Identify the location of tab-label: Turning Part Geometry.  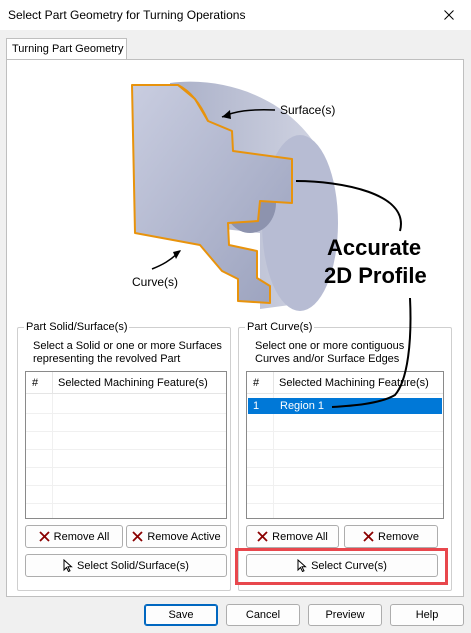
(68, 49).